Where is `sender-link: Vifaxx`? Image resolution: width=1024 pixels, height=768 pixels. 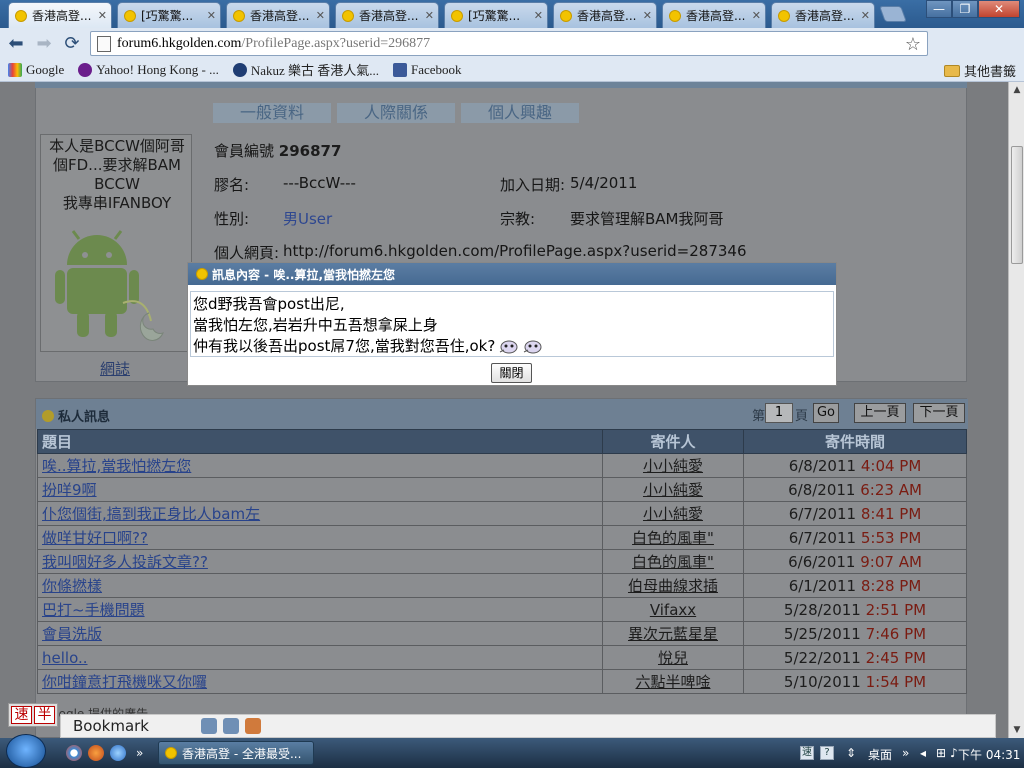
sender-link: Vifaxx is located at coordinates (673, 610).